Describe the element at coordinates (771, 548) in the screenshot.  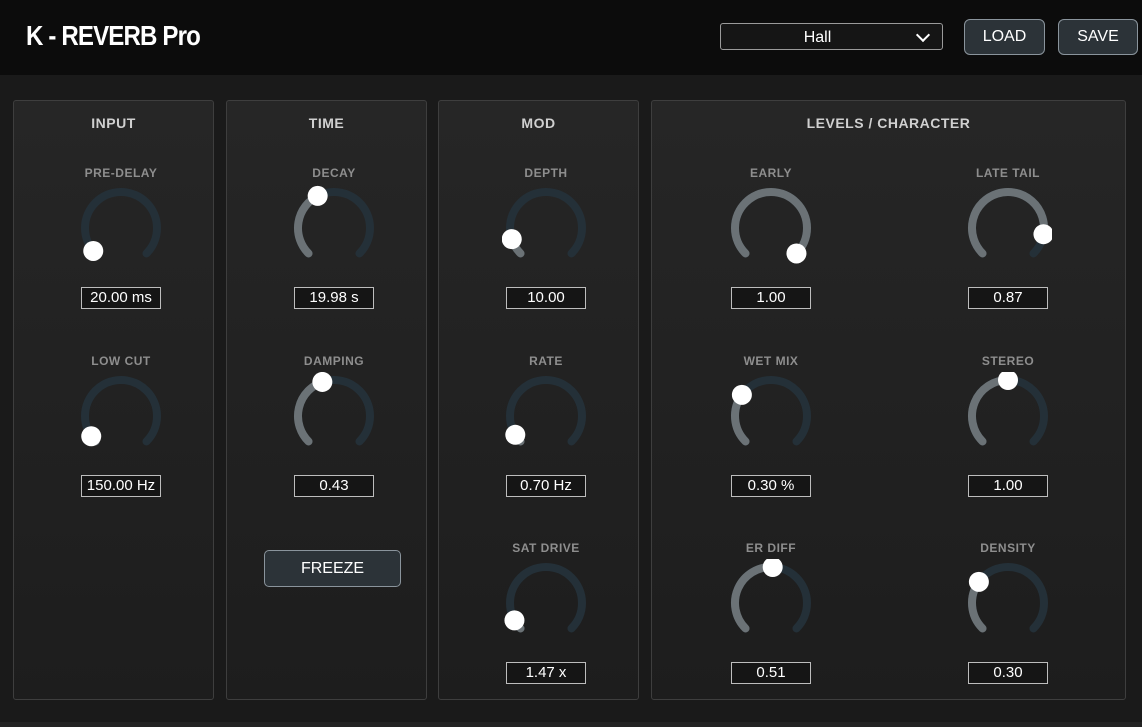
I see `knob-label: ER DIFF` at that location.